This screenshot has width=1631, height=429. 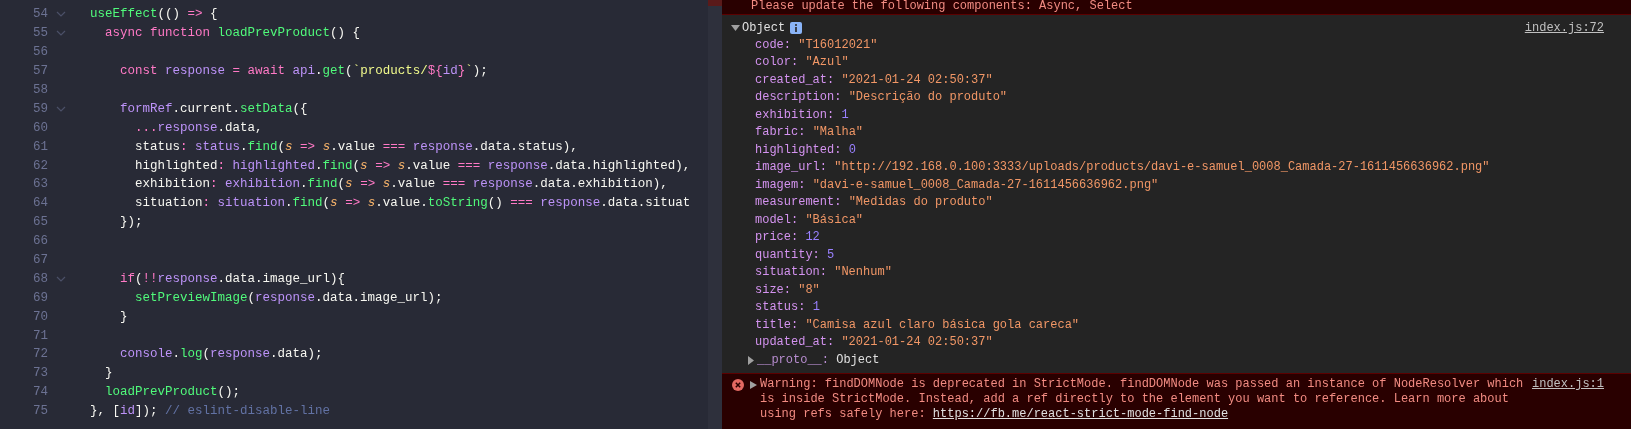 I want to click on line-number: 64, so click(x=40, y=203).